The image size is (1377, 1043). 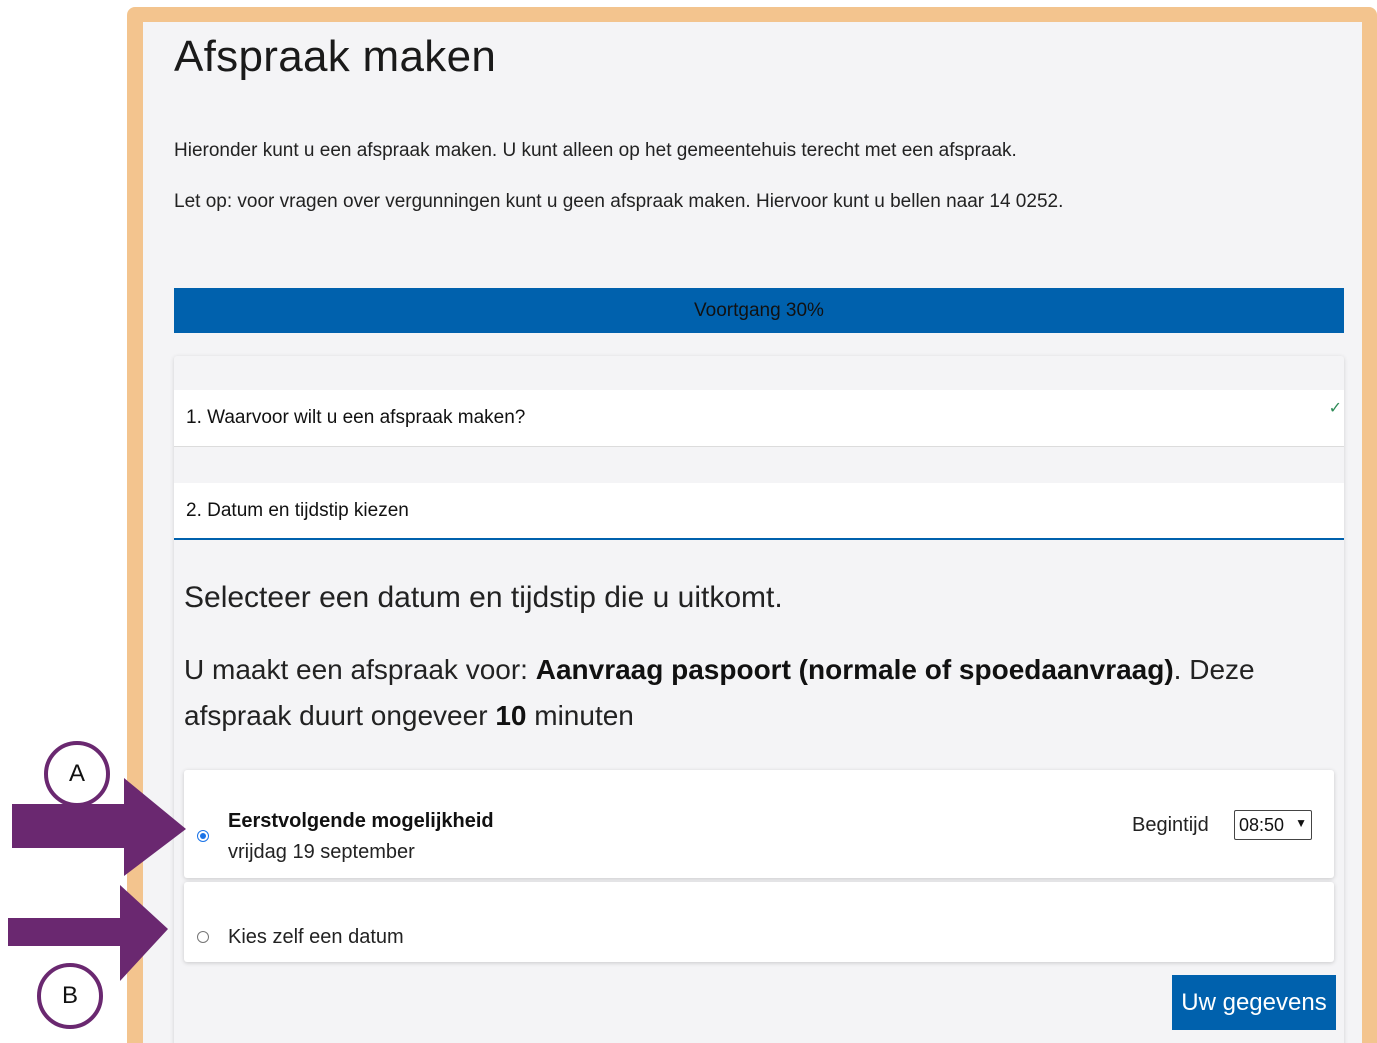 I want to click on first-available-date: vrijdag 19 september, so click(x=321, y=852).